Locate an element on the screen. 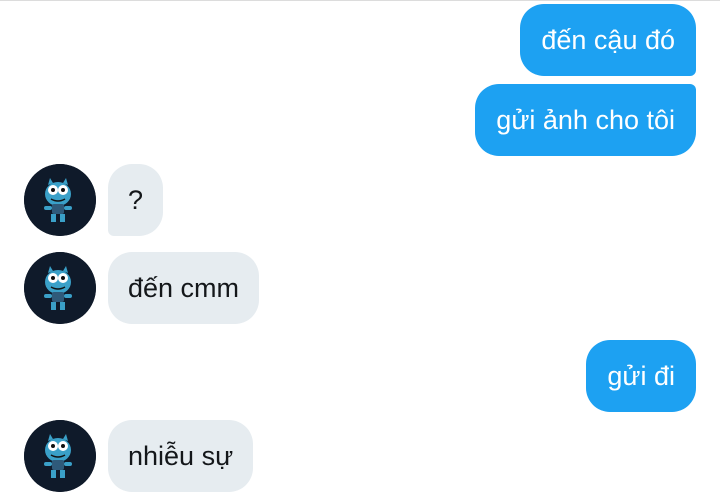 This screenshot has height=494, width=720. sent-message-bubble: đến cậu đó is located at coordinates (608, 40).